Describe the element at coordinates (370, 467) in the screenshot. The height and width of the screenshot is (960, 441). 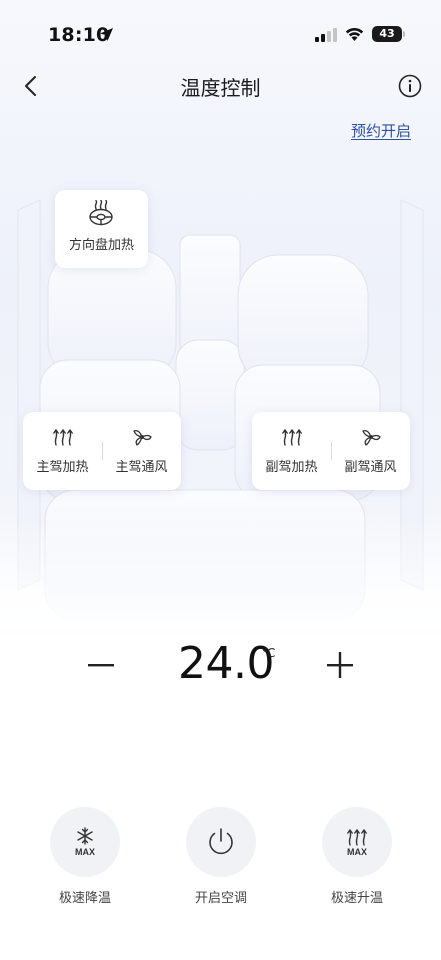
I see `passenger-vent-label: 副驾通风` at that location.